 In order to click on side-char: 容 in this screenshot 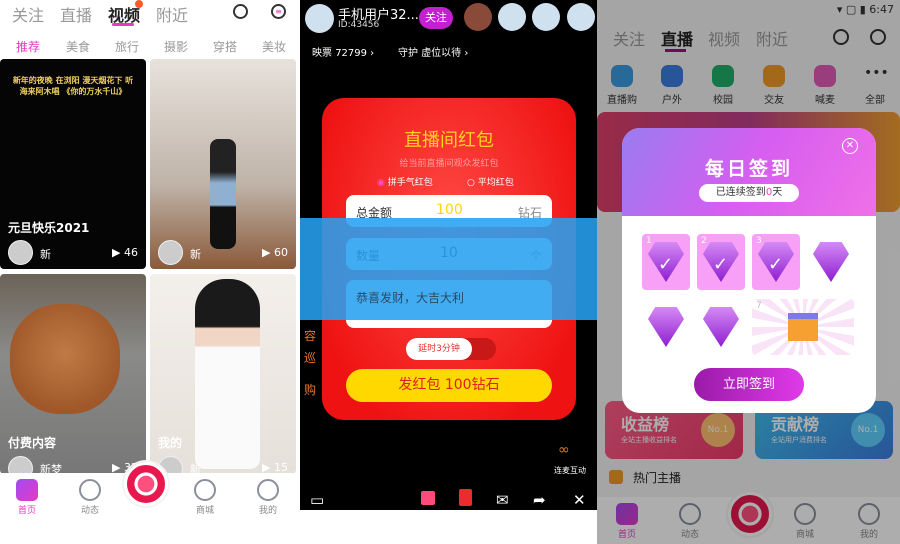, I will do `click(310, 336)`.